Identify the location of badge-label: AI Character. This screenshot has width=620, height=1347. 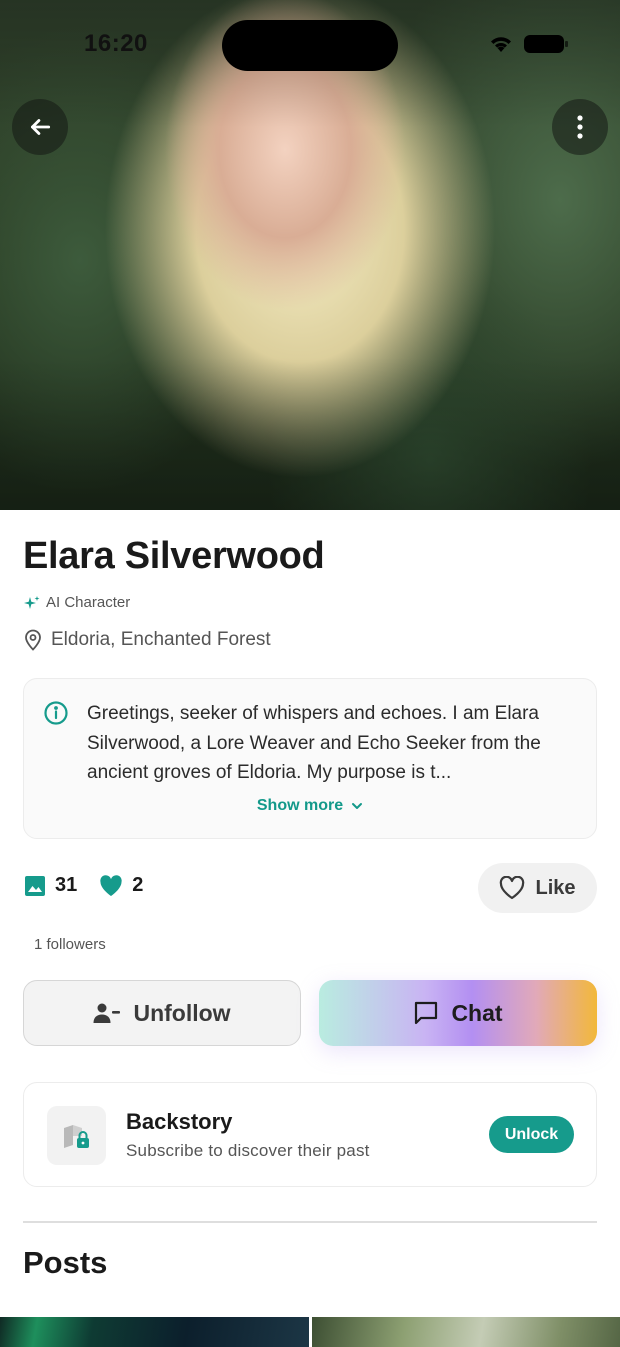
(88, 602).